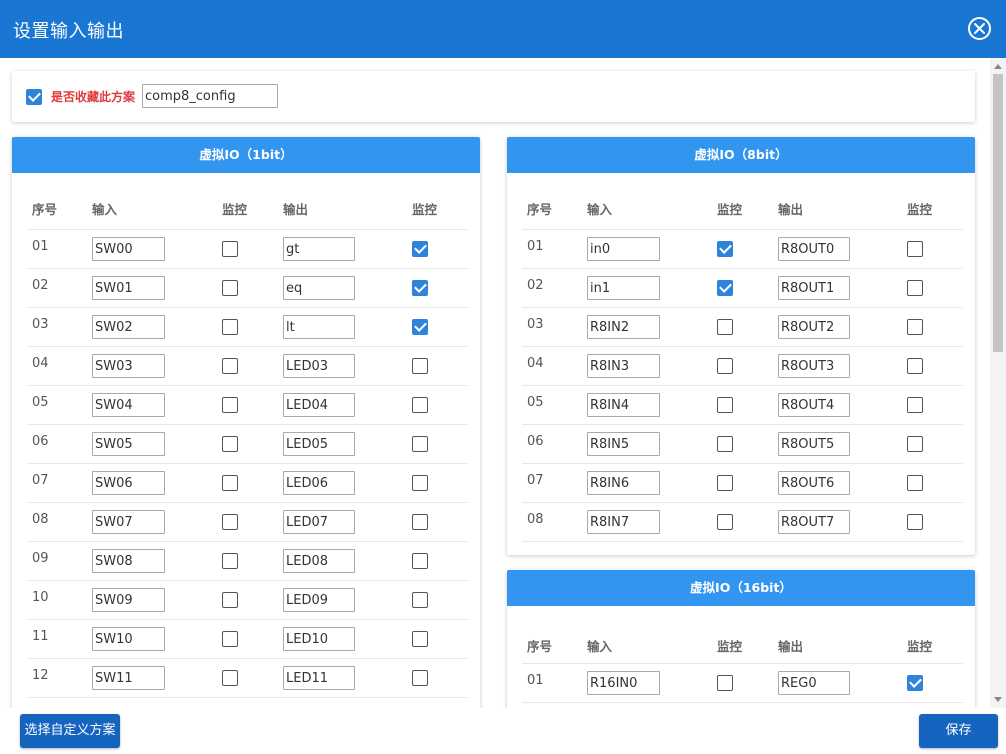 The height and width of the screenshot is (754, 1006). What do you see at coordinates (998, 699) in the screenshot?
I see `scroll-down-arrow-icon` at bounding box center [998, 699].